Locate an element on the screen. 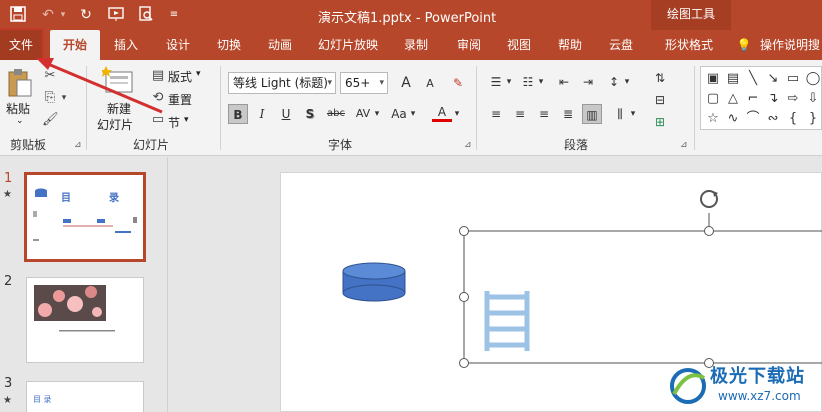  redo-icon: ↻ is located at coordinates (86, 15).